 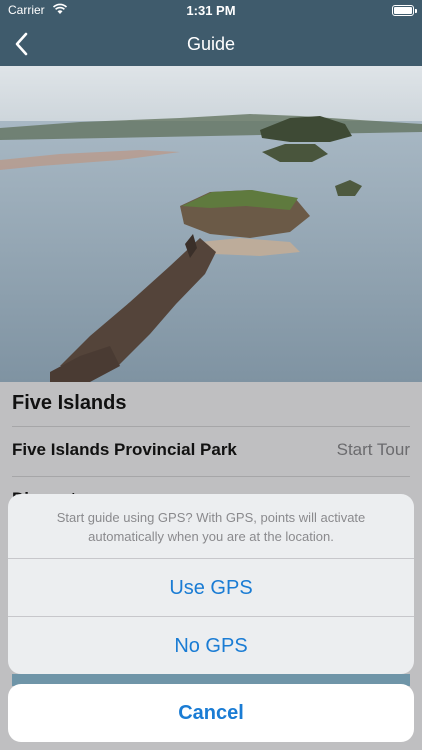 I want to click on status-bar: Carrier 1:31 PM, so click(x=211, y=11).